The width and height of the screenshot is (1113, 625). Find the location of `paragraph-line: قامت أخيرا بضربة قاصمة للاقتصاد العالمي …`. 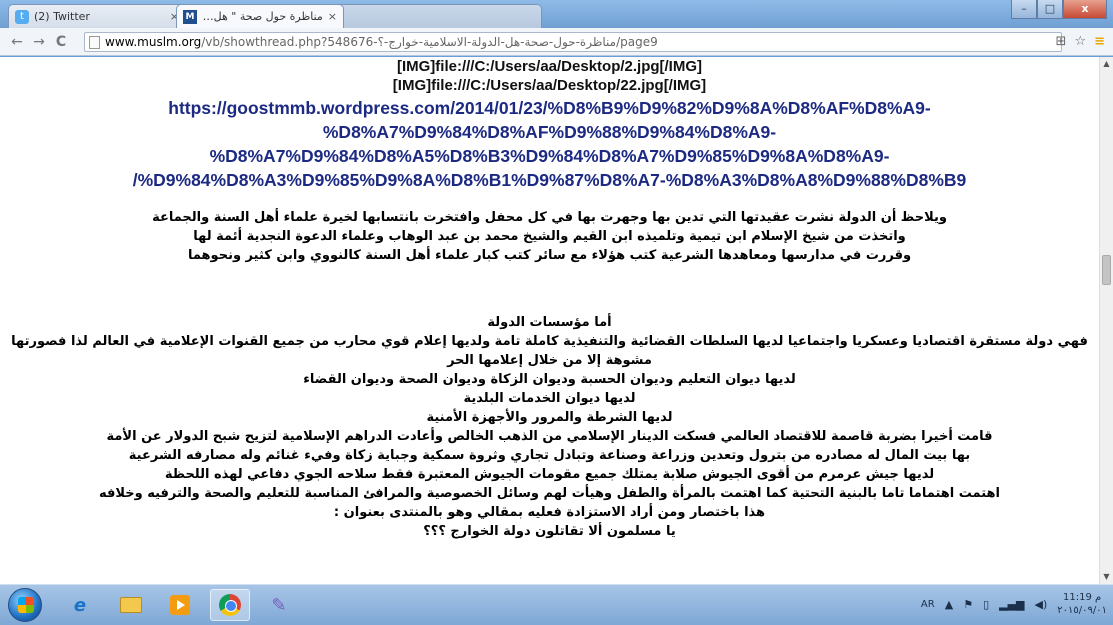

paragraph-line: قامت أخيرا بضربة قاصمة للاقتصاد العالمي … is located at coordinates (549, 436).